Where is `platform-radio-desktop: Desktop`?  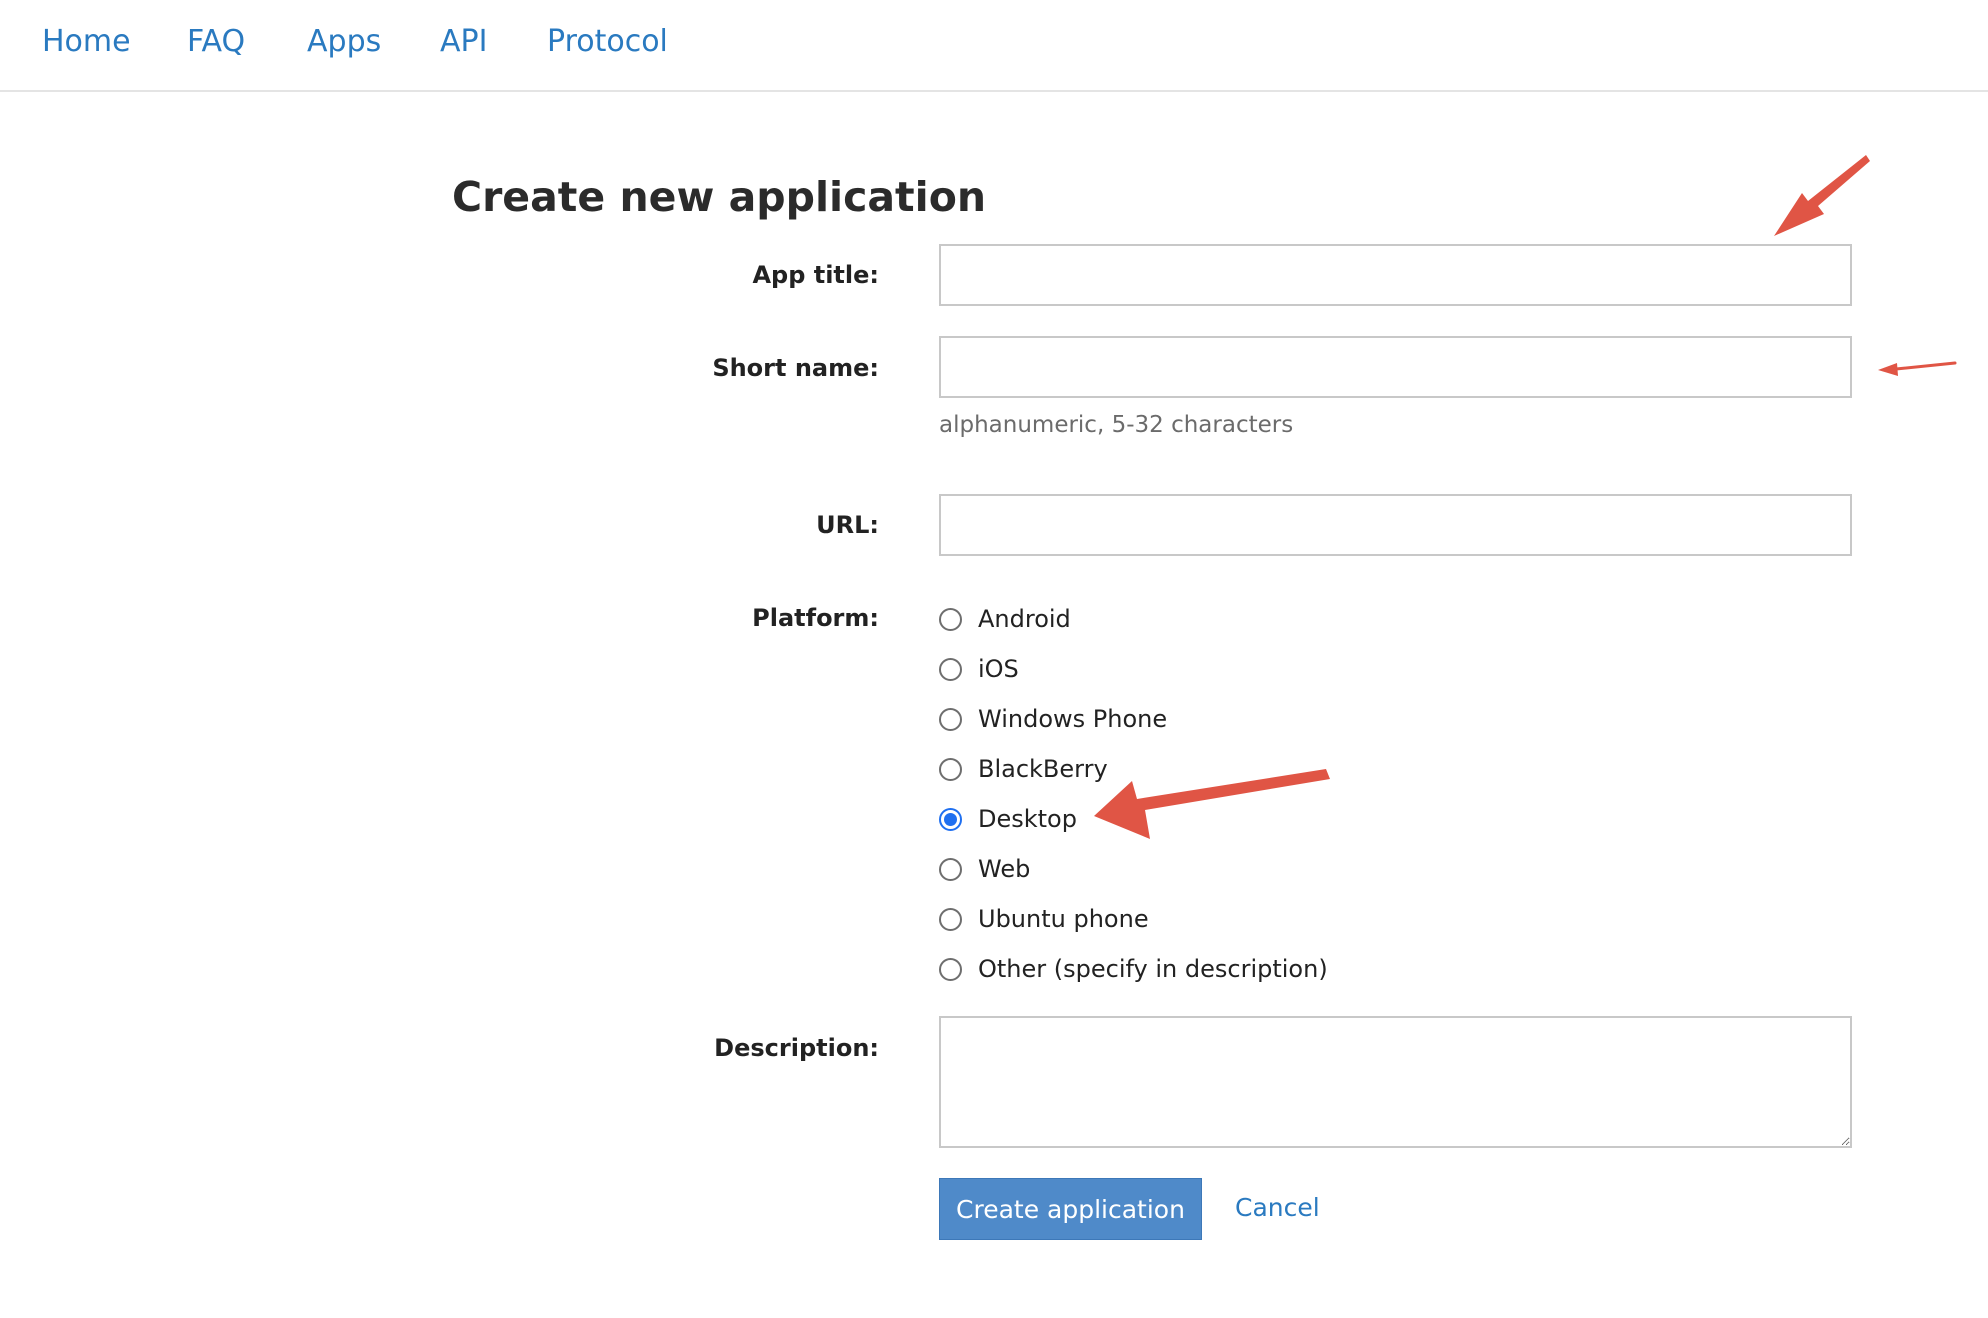
platform-radio-desktop: Desktop is located at coordinates (1008, 819).